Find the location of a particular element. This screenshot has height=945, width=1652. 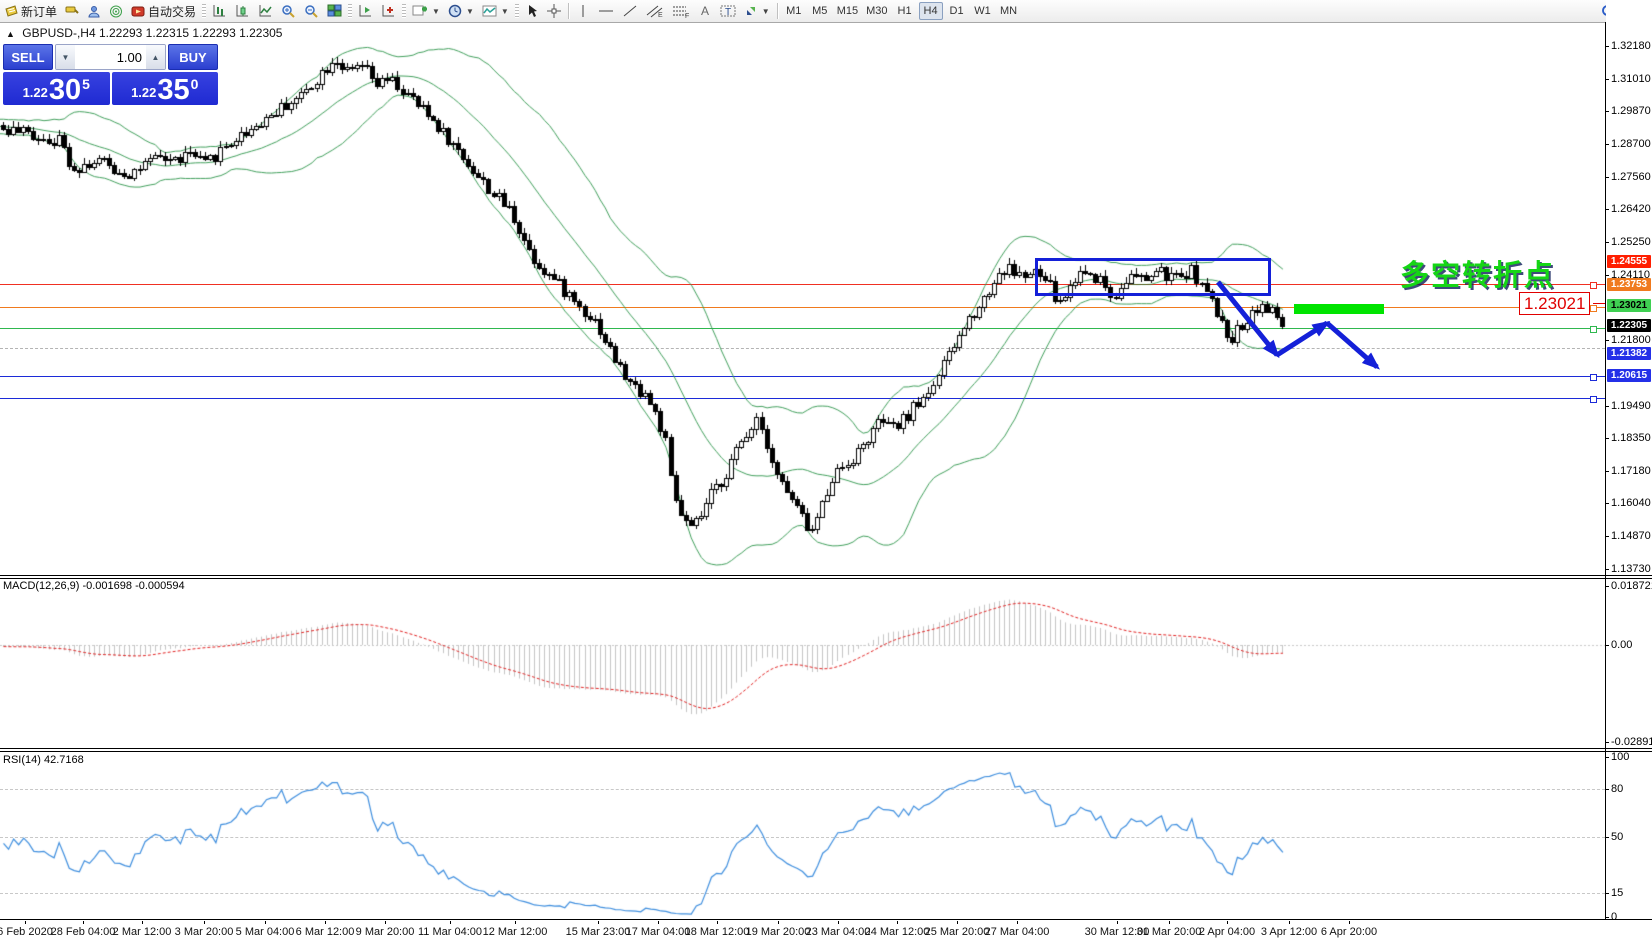

auto-scroll-icon is located at coordinates (365, 11).